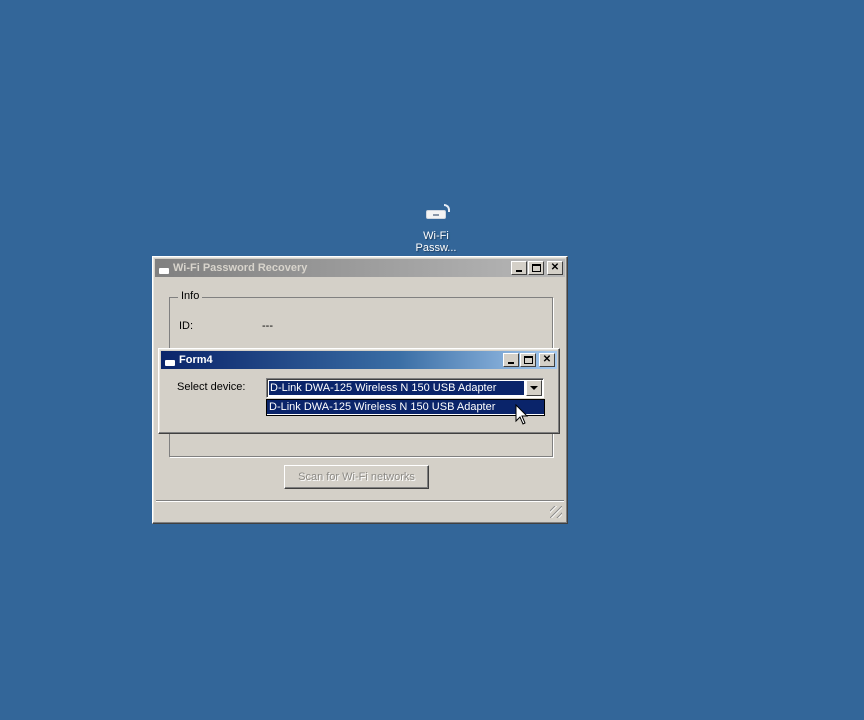  I want to click on wifi-adapter-icon, so click(436, 215).